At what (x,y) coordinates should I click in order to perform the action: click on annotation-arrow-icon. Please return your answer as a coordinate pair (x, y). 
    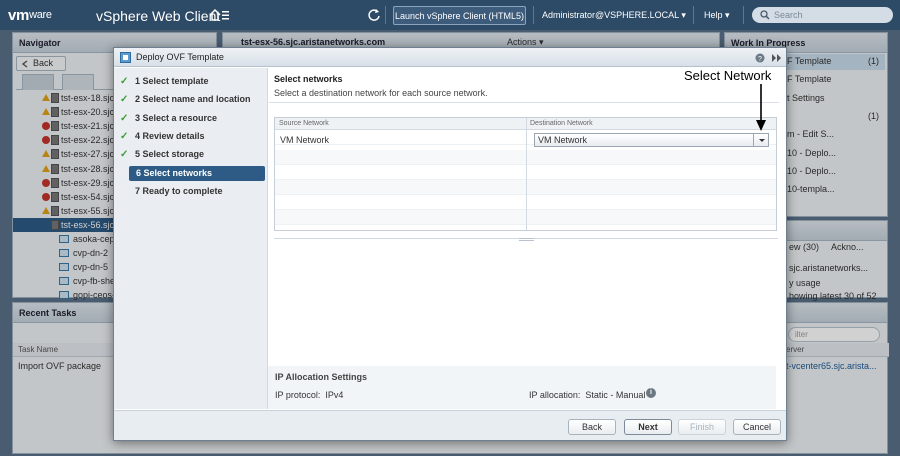
    Looking at the image, I should click on (761, 107).